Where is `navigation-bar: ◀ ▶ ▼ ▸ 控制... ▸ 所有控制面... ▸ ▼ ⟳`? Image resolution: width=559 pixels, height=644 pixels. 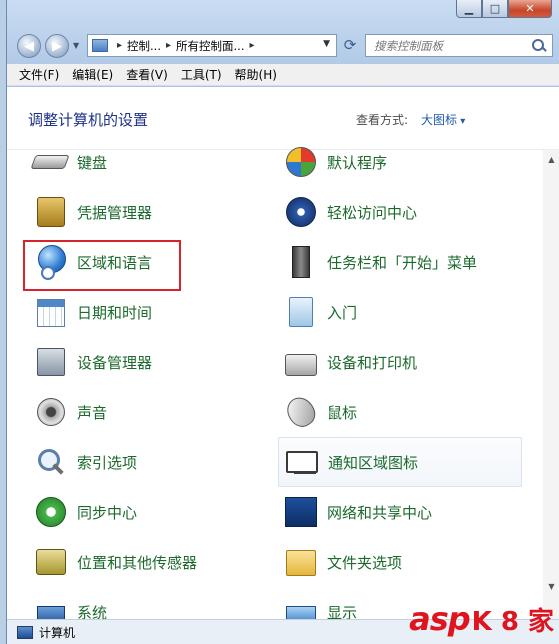 navigation-bar: ◀ ▶ ▼ ▸ 控制... ▸ 所有控制面... ▸ ▼ ⟳ is located at coordinates (283, 45).